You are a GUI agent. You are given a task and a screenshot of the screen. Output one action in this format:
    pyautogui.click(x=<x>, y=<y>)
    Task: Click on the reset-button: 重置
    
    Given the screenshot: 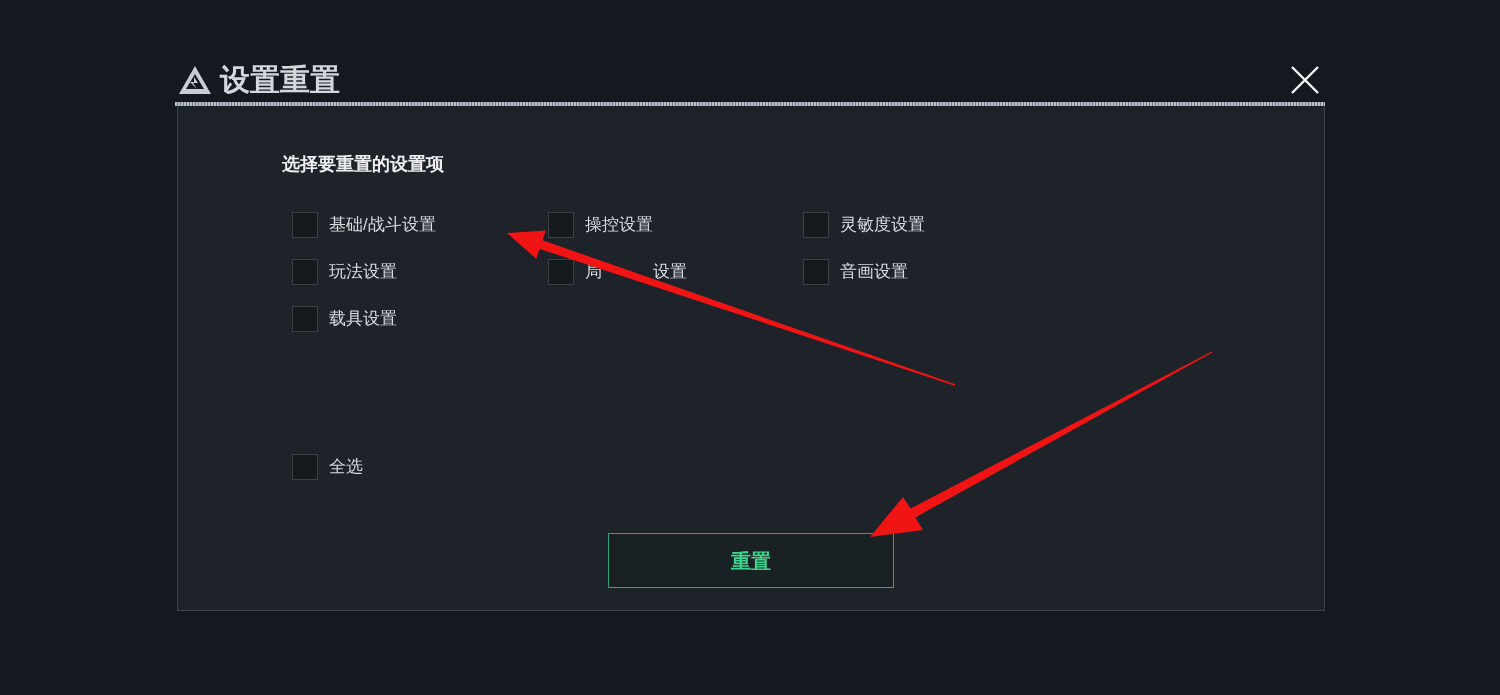 What is the action you would take?
    pyautogui.click(x=751, y=560)
    